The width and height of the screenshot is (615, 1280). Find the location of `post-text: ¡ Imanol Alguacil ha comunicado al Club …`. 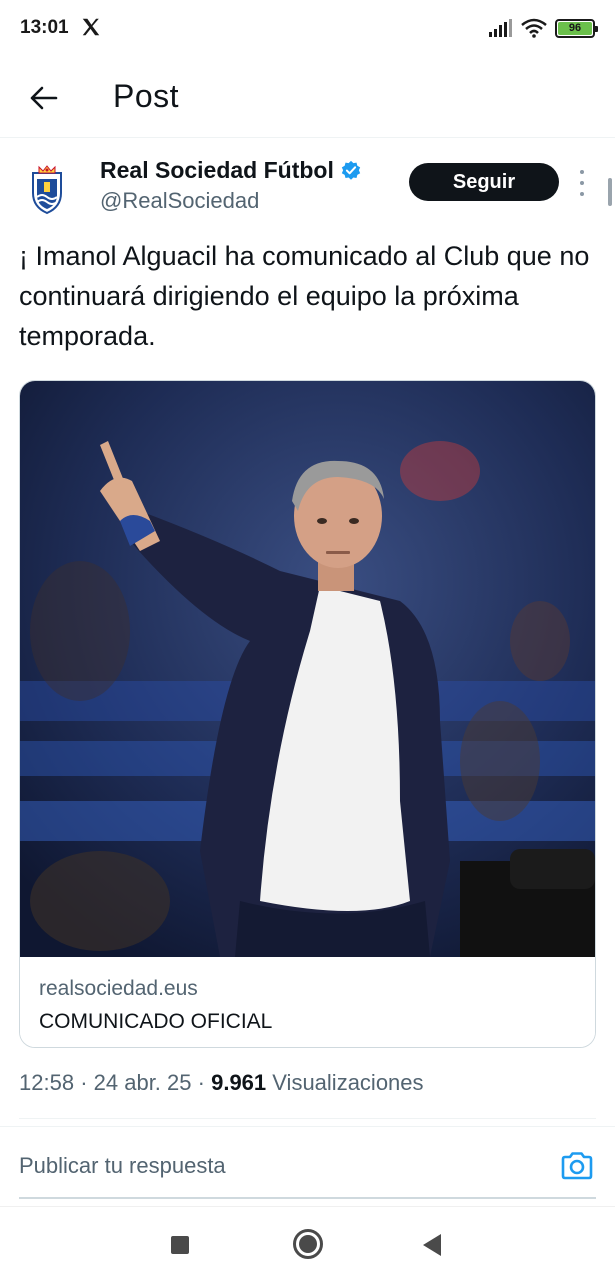

post-text: ¡ Imanol Alguacil ha comunicado al Club … is located at coordinates (304, 296).